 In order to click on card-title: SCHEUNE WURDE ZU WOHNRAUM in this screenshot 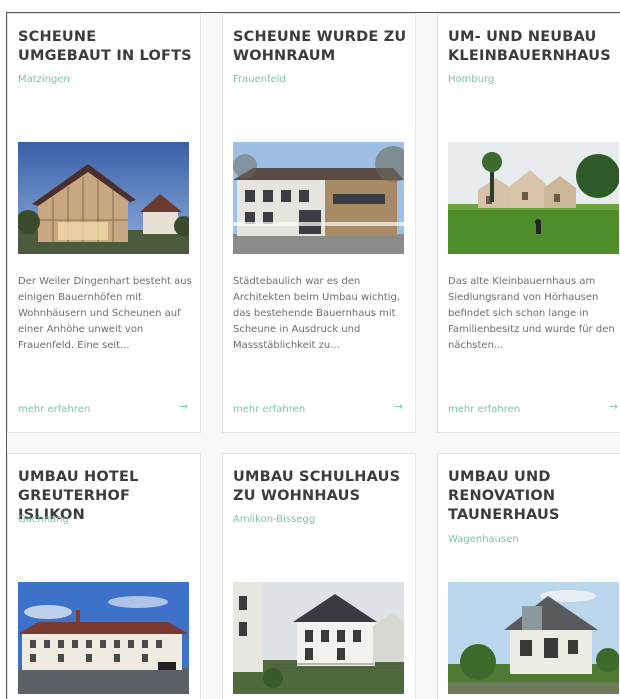, I will do `click(320, 47)`.